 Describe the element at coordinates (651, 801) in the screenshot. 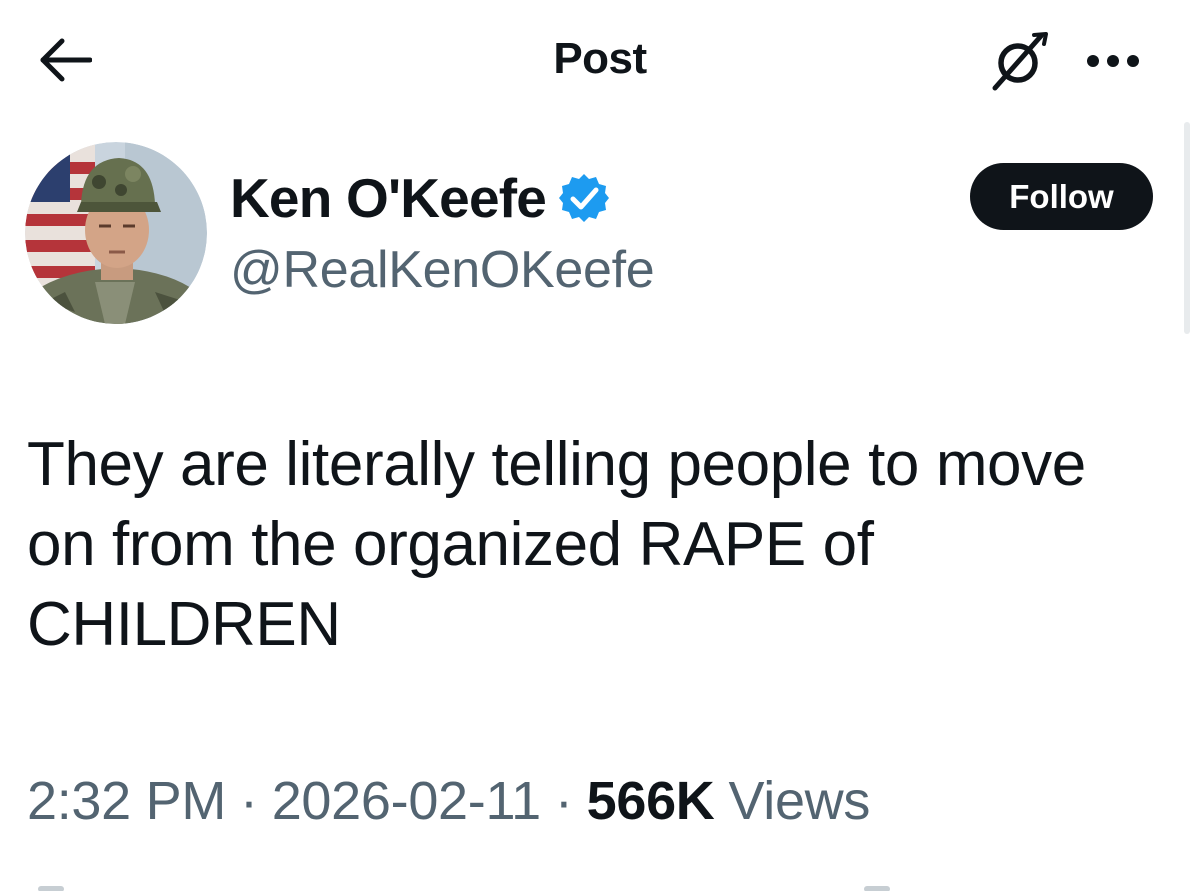

I see `views-count: 566K` at that location.